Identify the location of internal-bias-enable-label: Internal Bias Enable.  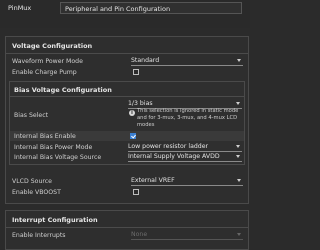
(45, 136).